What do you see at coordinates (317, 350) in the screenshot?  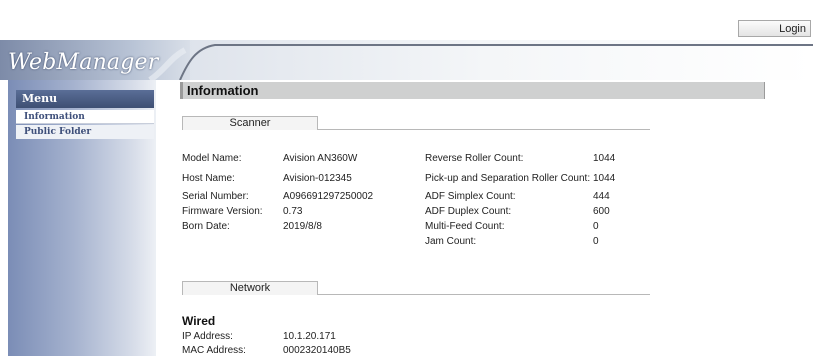 I see `mac-address-value: 0002320140B5` at bounding box center [317, 350].